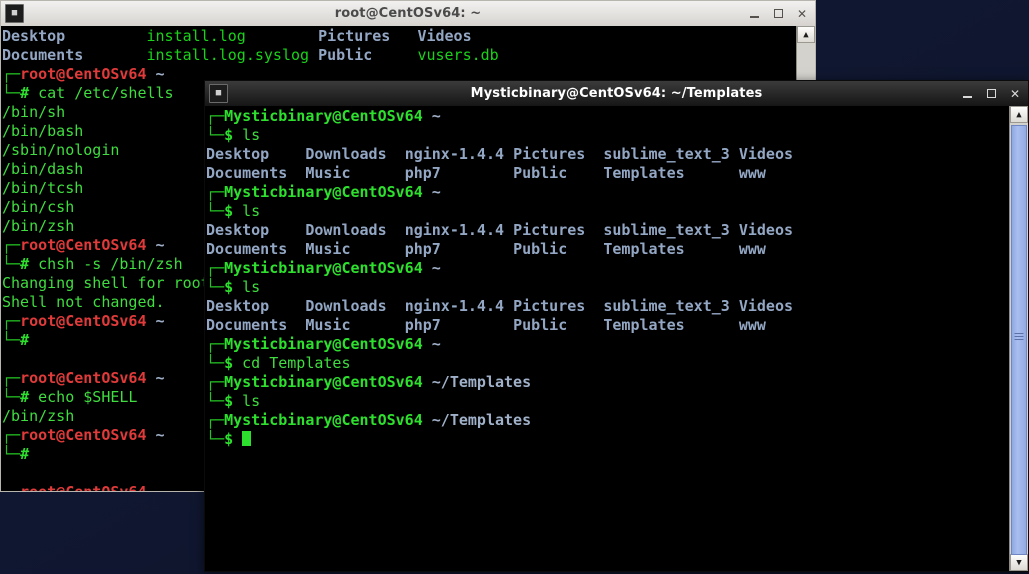  I want to click on terminal-text: install.log, so click(196, 36).